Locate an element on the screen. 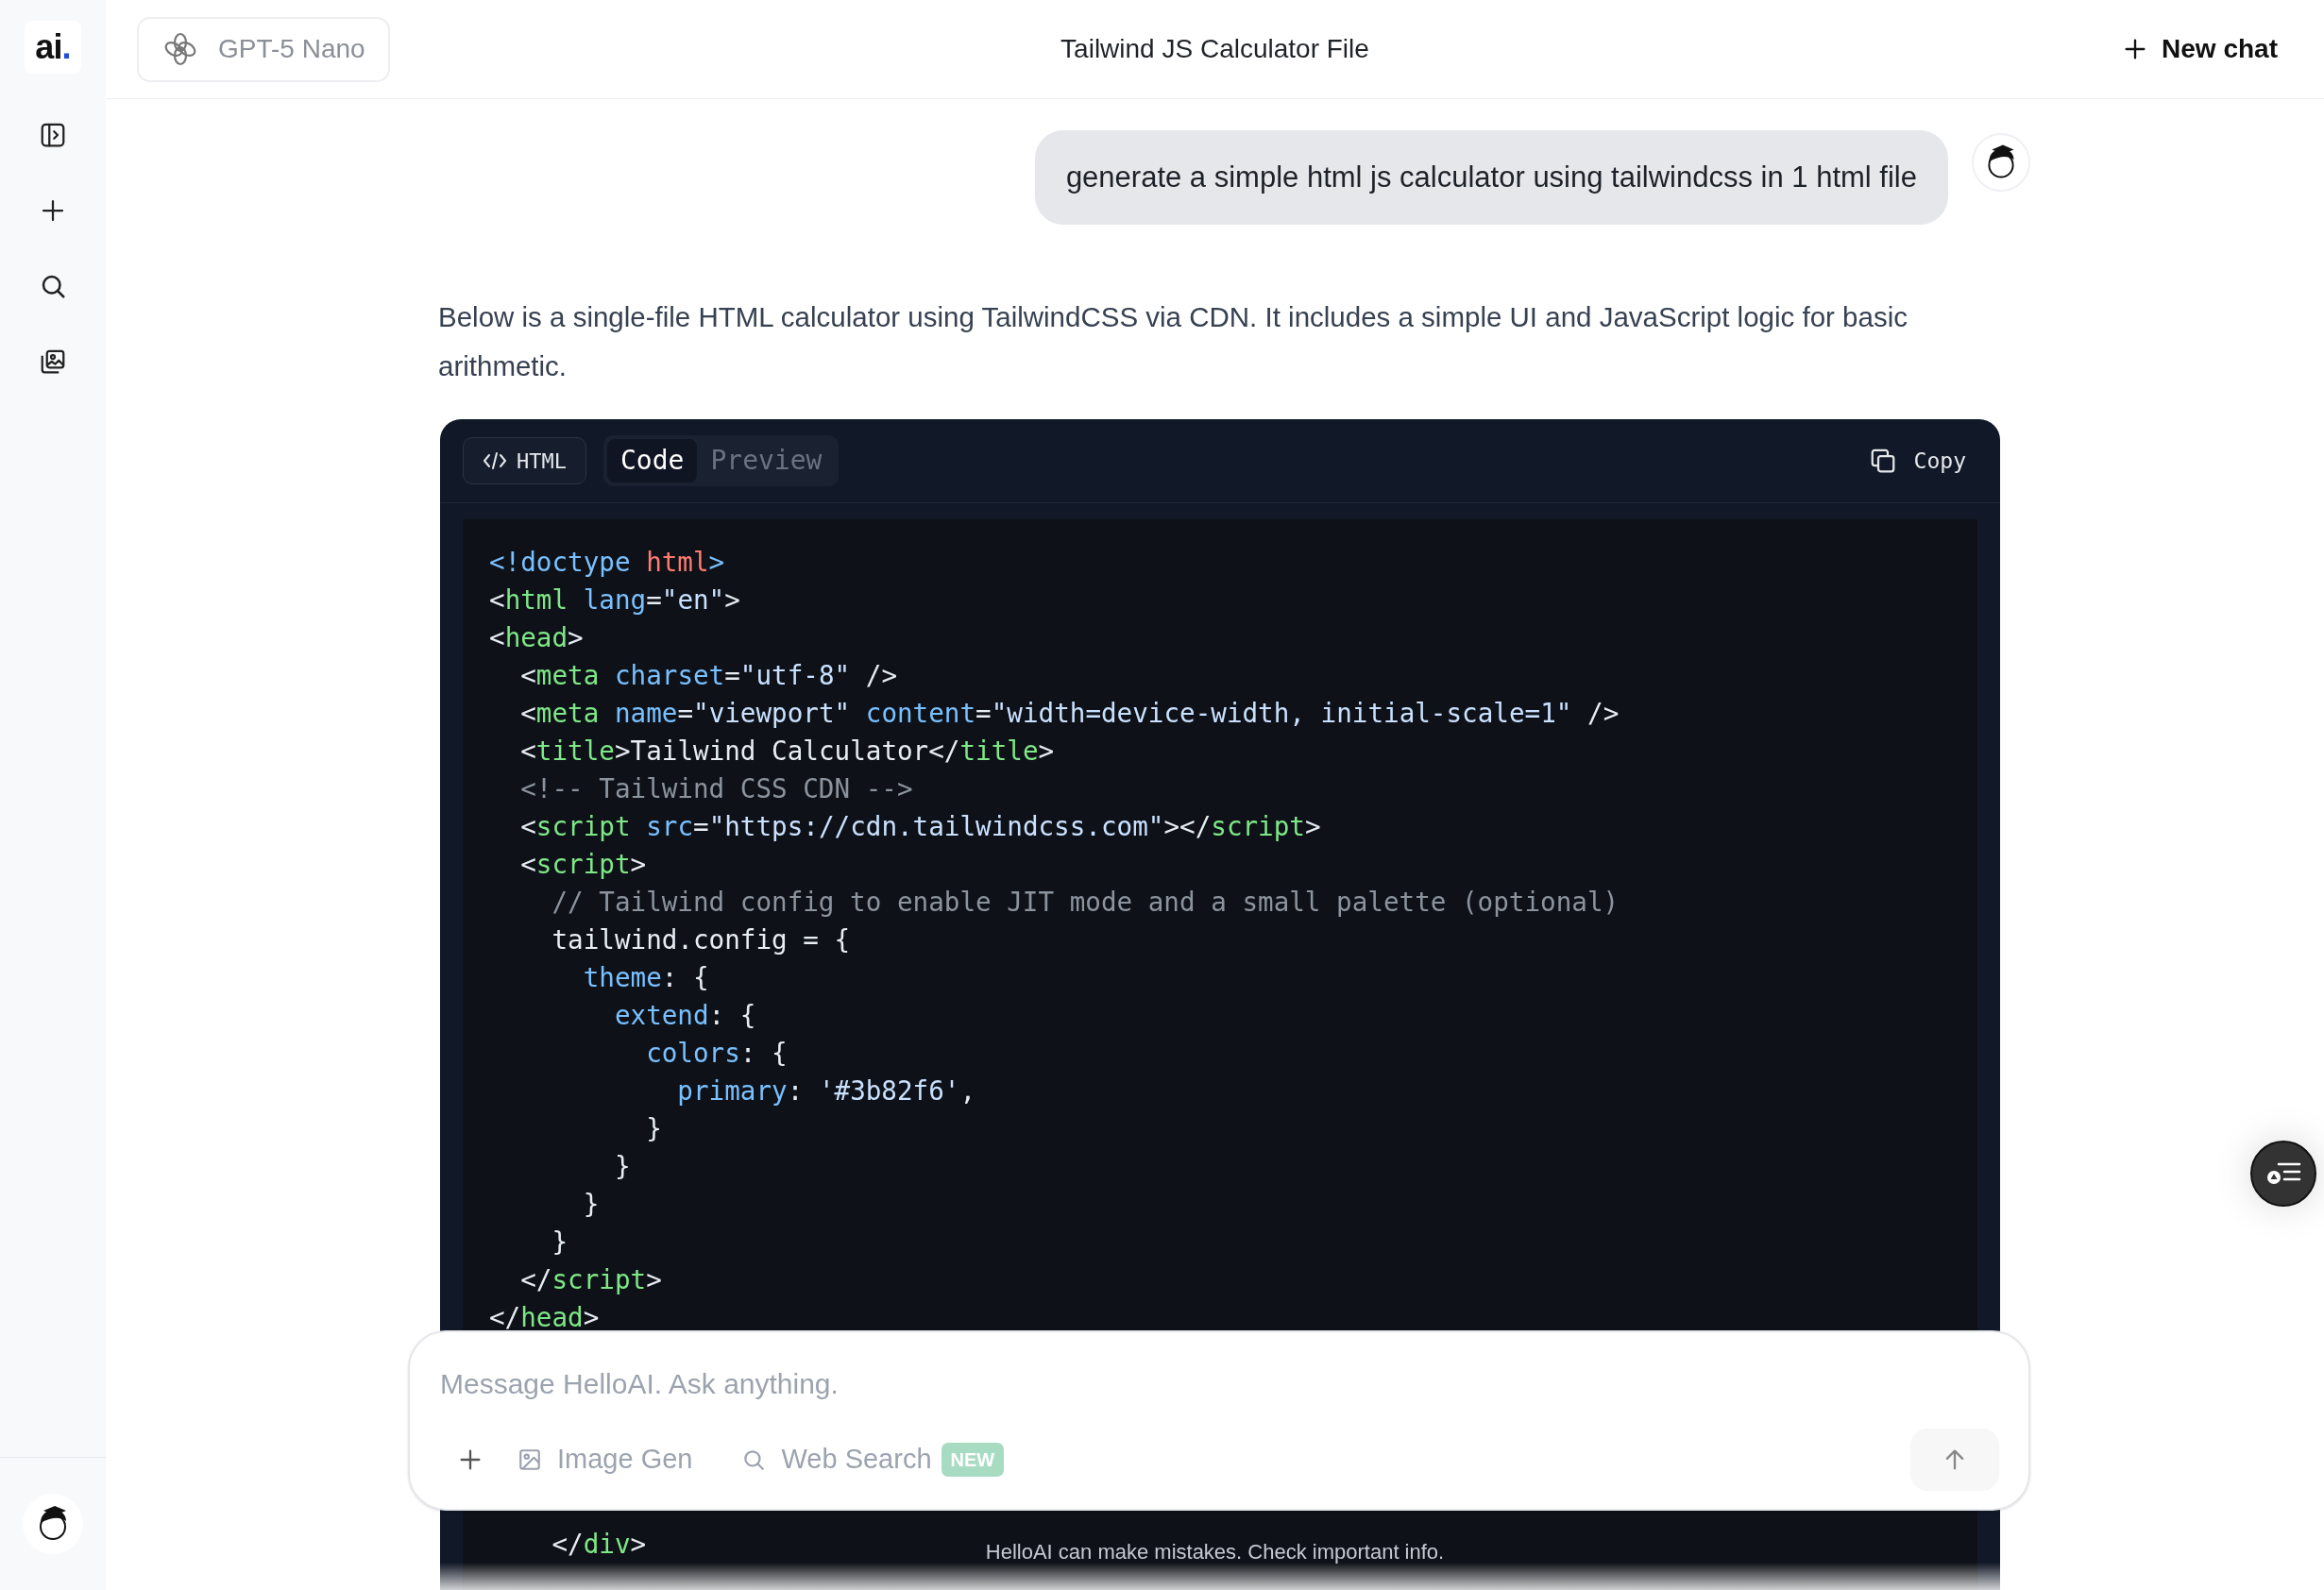 This screenshot has height=1590, width=2324. code-line: colors: { is located at coordinates (716, 1054).